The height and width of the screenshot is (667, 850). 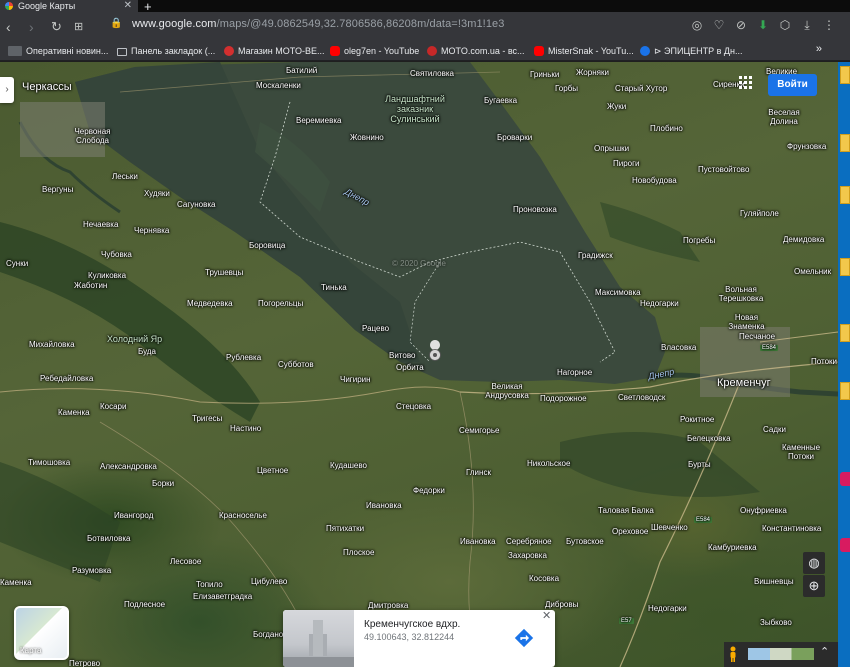 I want to click on place-label: Орбита, so click(x=410, y=367).